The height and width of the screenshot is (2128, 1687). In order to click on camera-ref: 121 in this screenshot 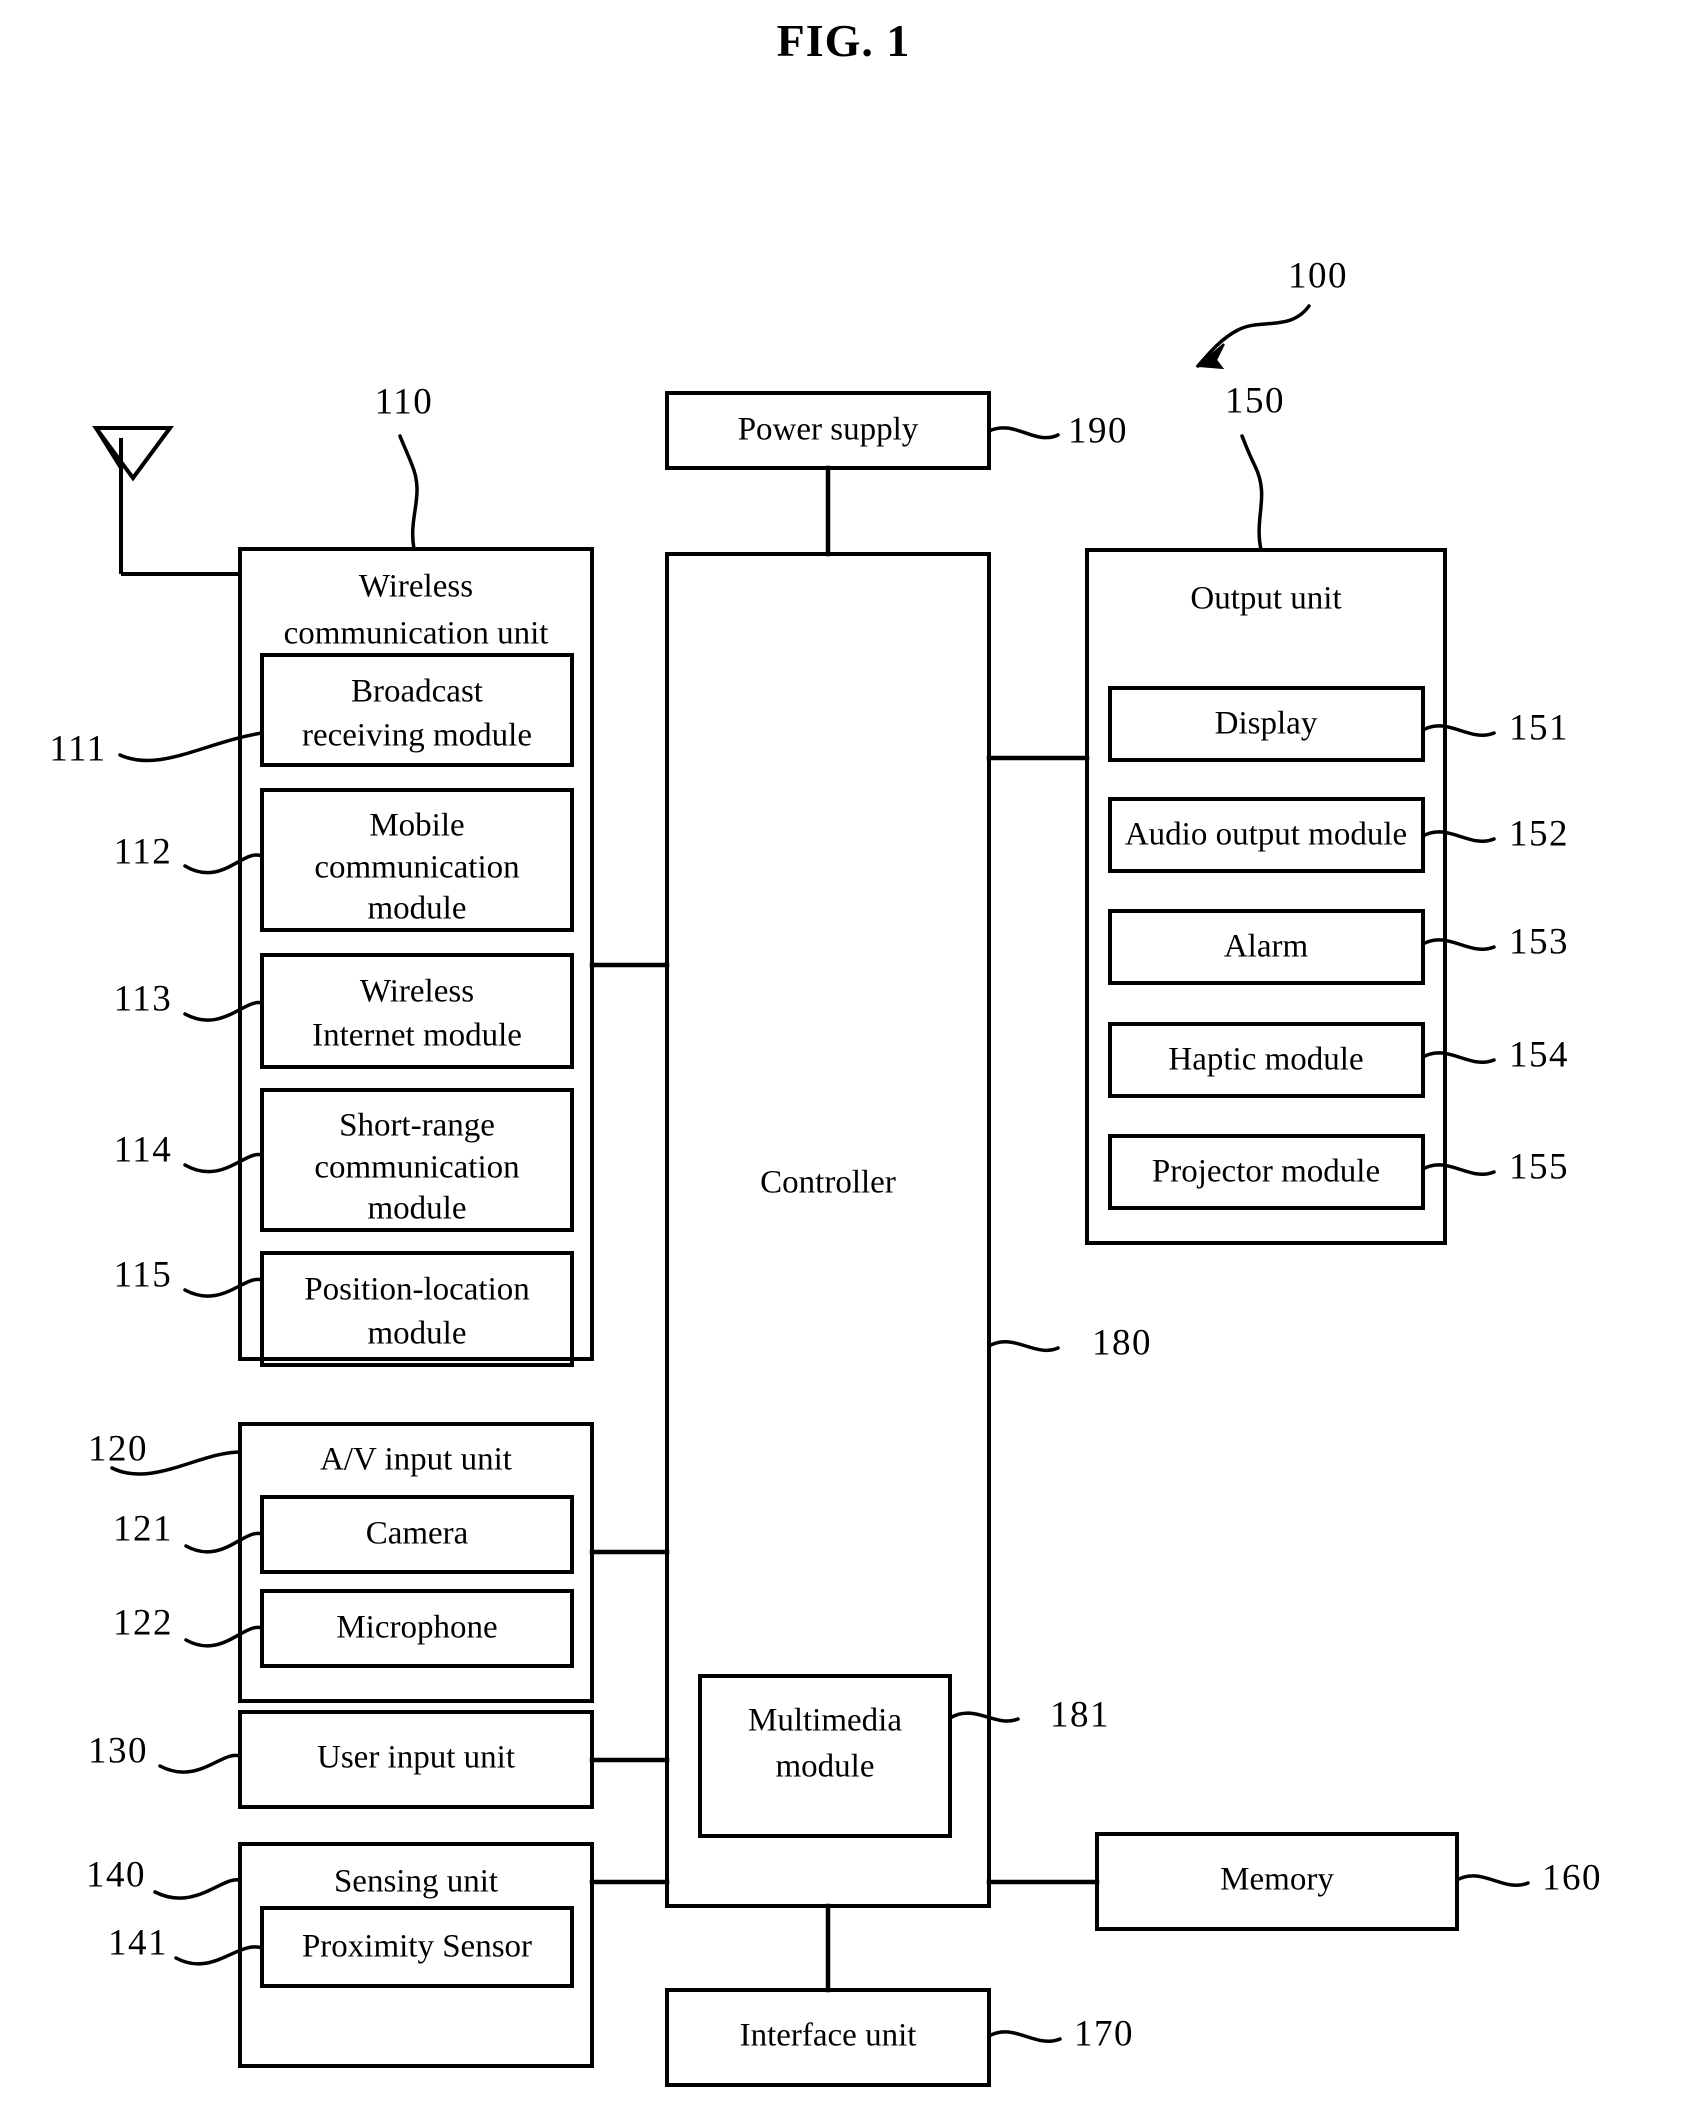, I will do `click(143, 1528)`.